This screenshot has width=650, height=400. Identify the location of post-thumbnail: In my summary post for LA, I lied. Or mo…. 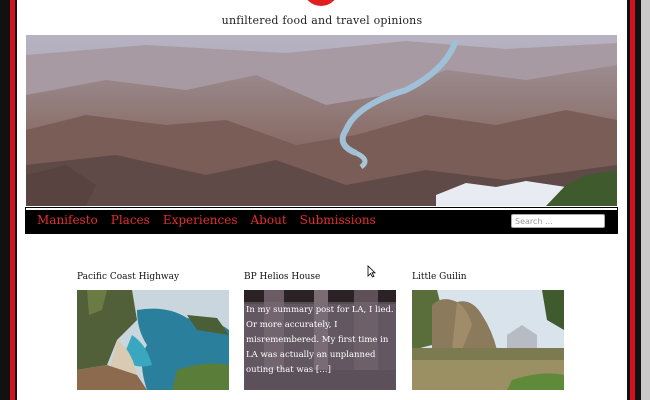
(320, 340).